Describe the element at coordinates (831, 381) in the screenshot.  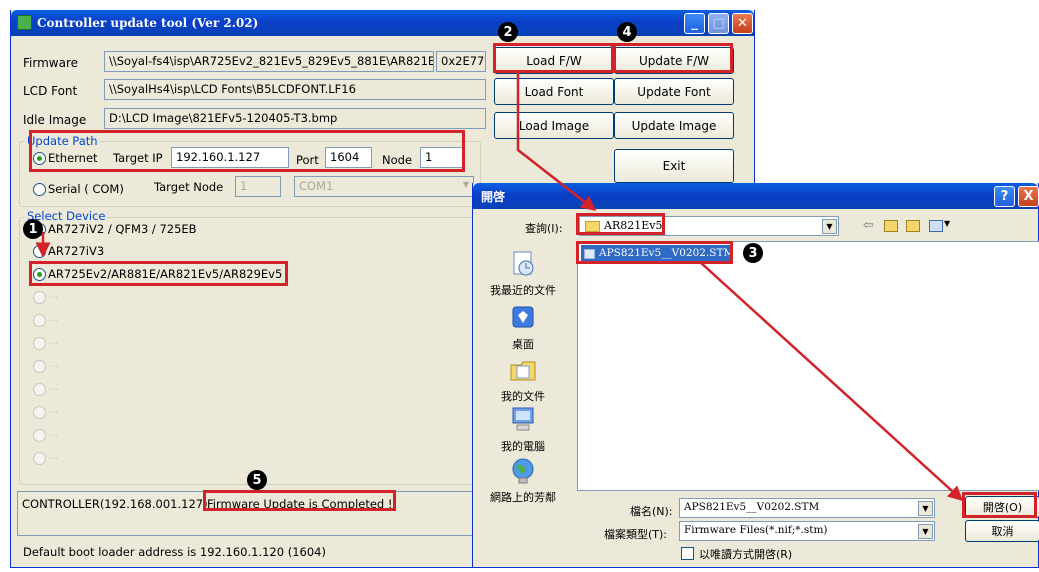
I see `arrow-file-to-open` at that location.